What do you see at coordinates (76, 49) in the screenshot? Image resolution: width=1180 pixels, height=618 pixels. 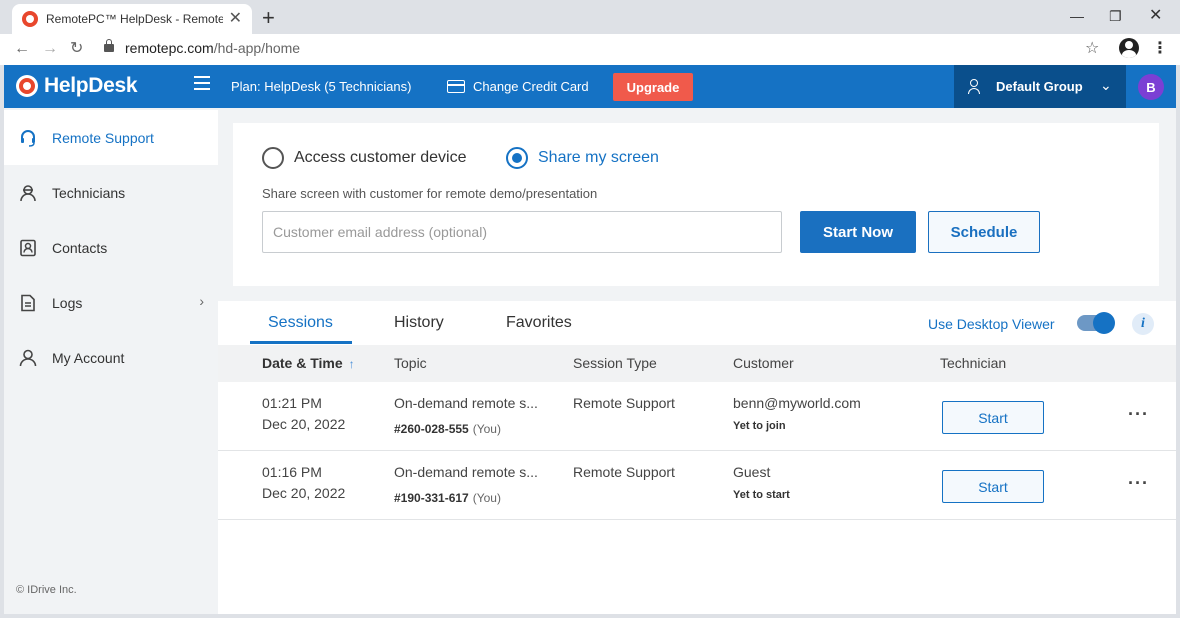 I see `reload-icon: ↻` at bounding box center [76, 49].